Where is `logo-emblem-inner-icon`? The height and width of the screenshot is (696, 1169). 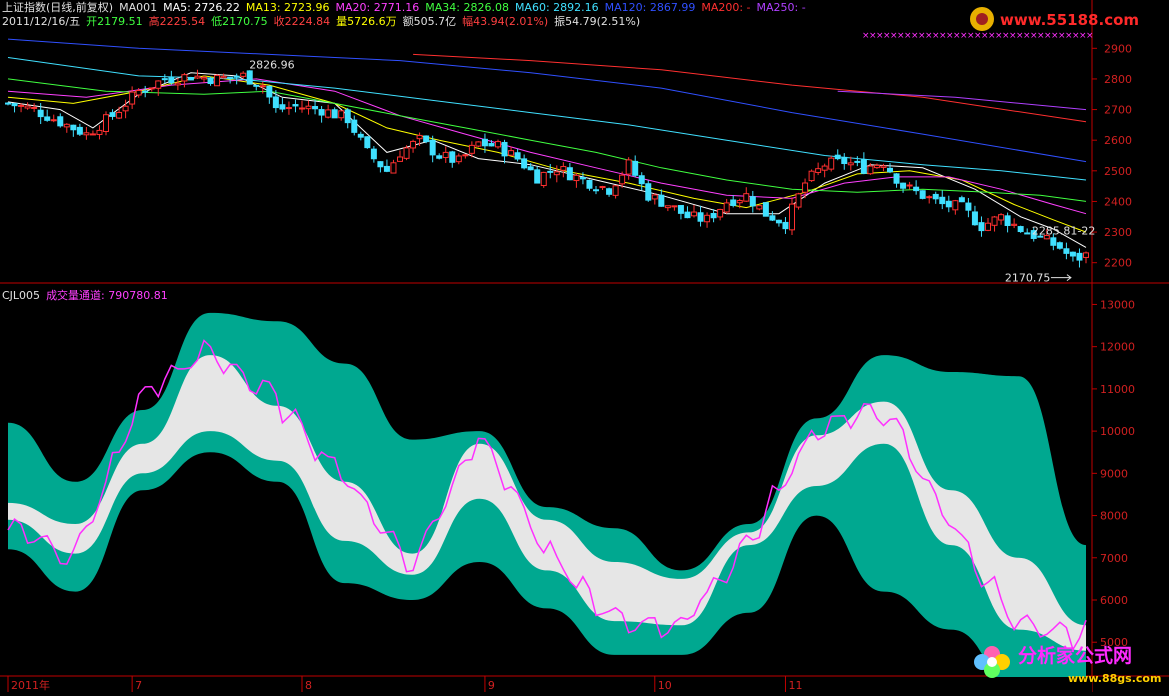
logo-emblem-inner-icon is located at coordinates (982, 19).